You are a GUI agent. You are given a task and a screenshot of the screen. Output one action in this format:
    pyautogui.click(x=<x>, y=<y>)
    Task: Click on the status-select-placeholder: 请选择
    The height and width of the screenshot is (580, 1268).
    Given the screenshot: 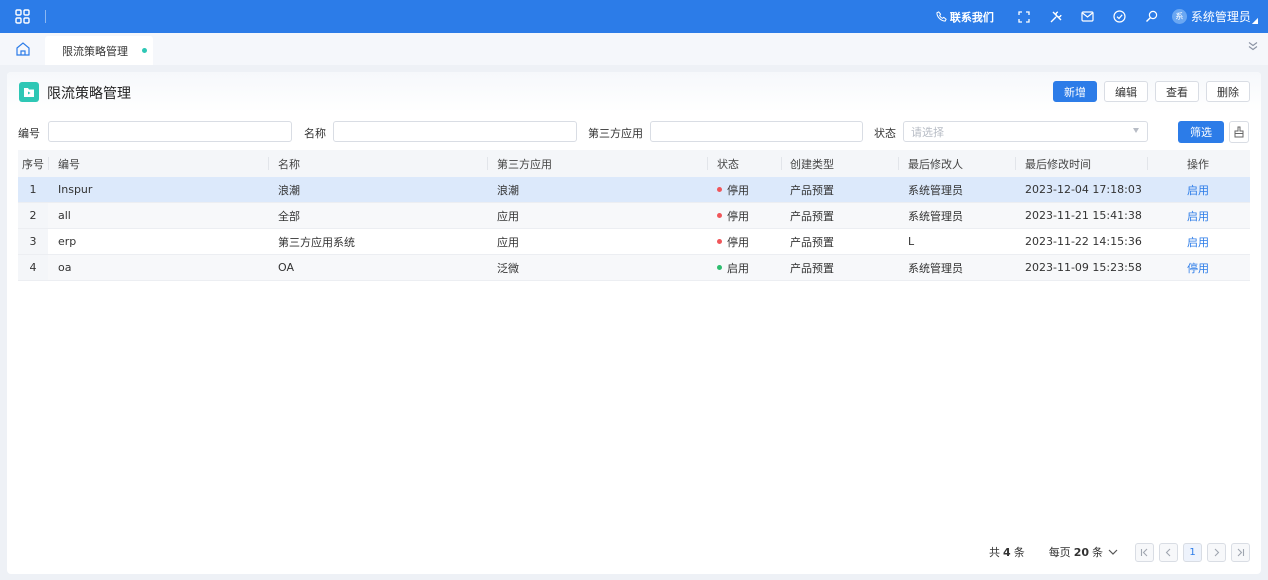 What is the action you would take?
    pyautogui.click(x=927, y=132)
    